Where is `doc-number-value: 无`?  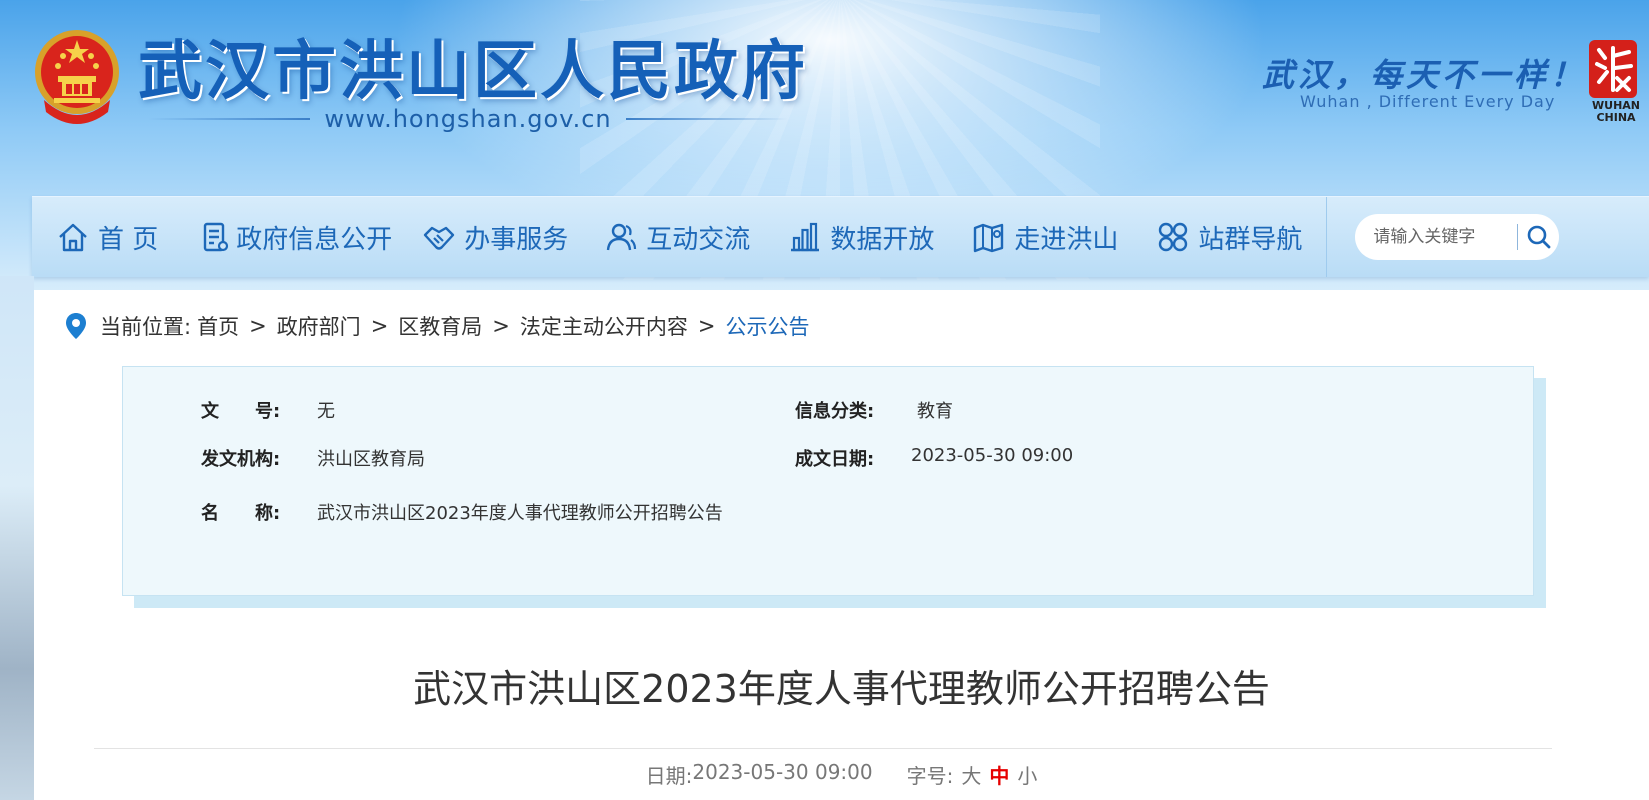 doc-number-value: 无 is located at coordinates (326, 411).